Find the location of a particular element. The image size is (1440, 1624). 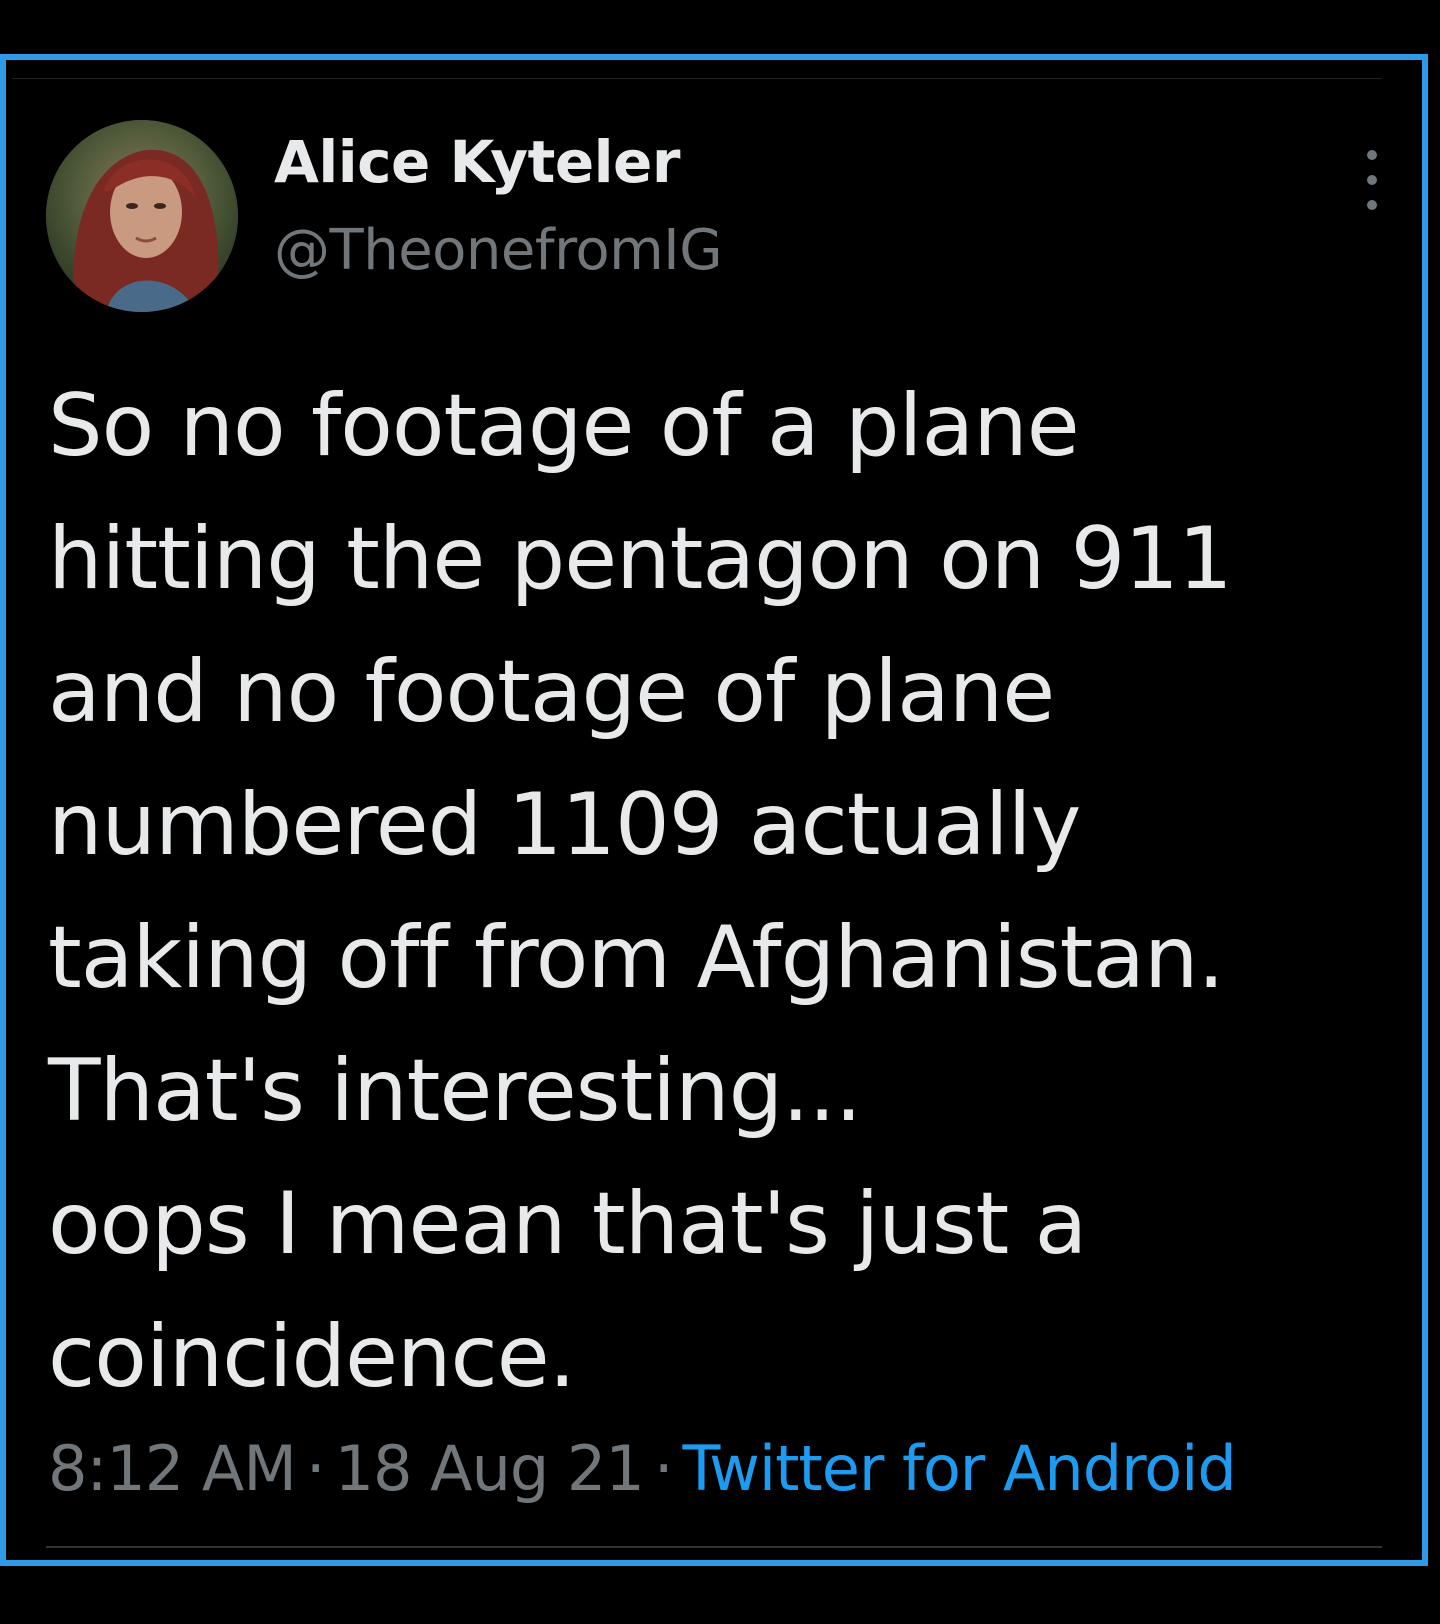

tweet-text-line: So no footage of a plane is located at coordinates (564, 426).